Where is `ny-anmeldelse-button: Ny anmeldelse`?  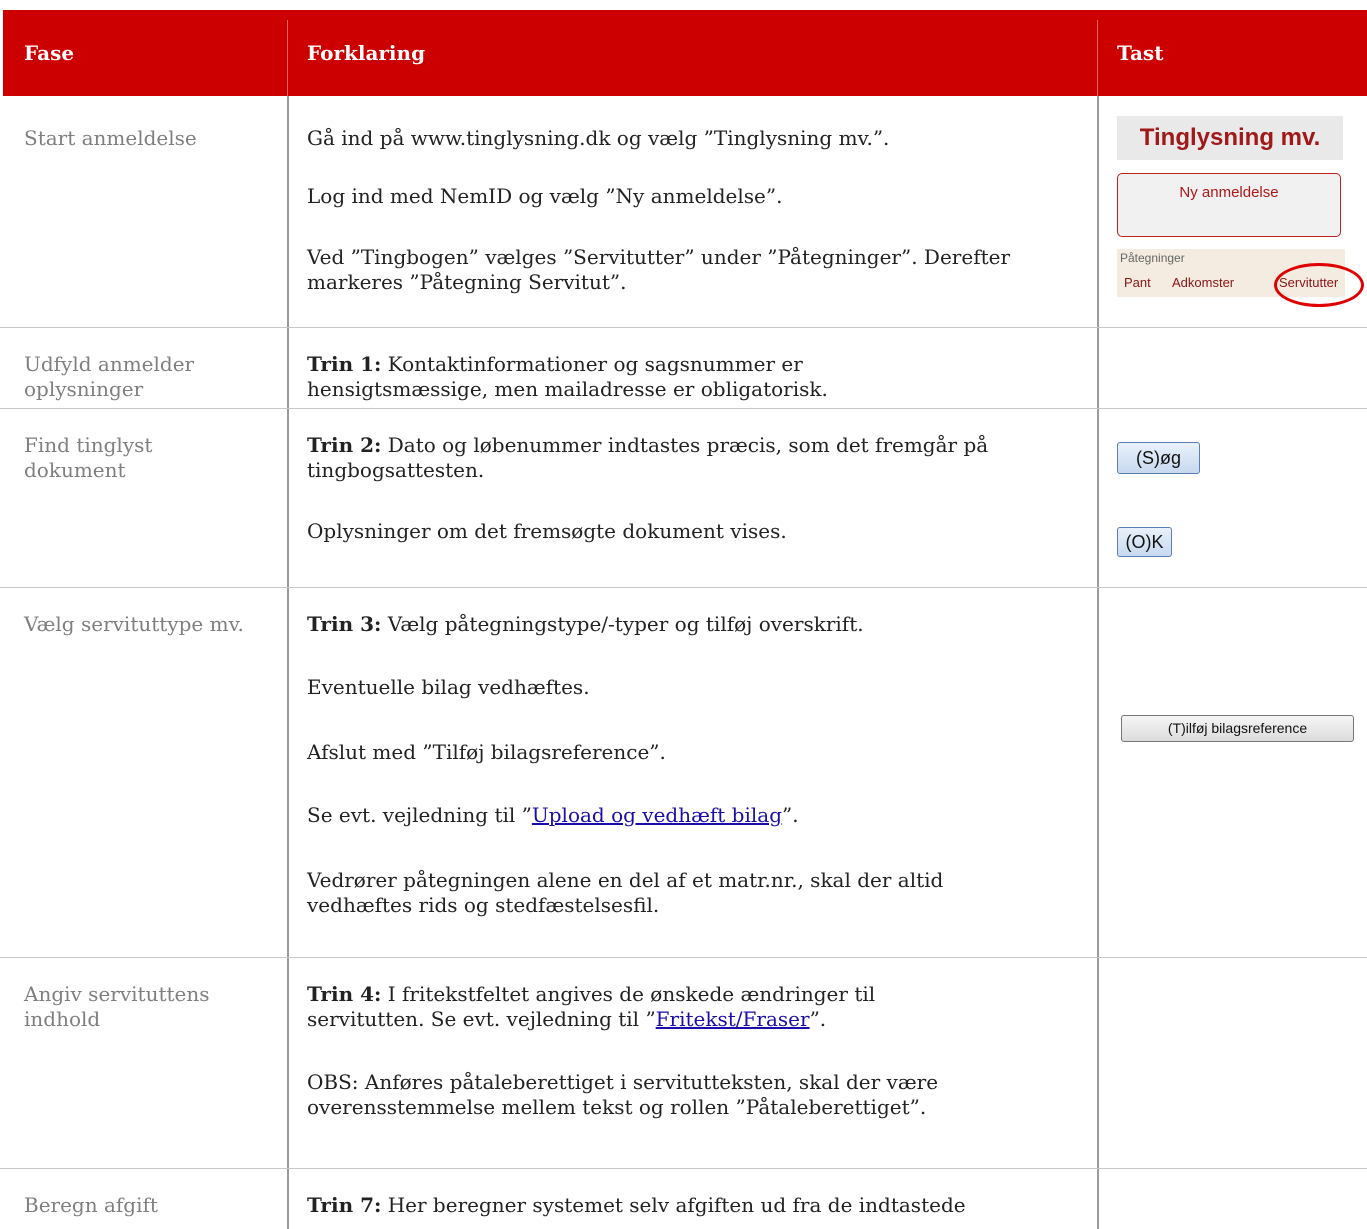
ny-anmeldelse-button: Ny anmeldelse is located at coordinates (1229, 205).